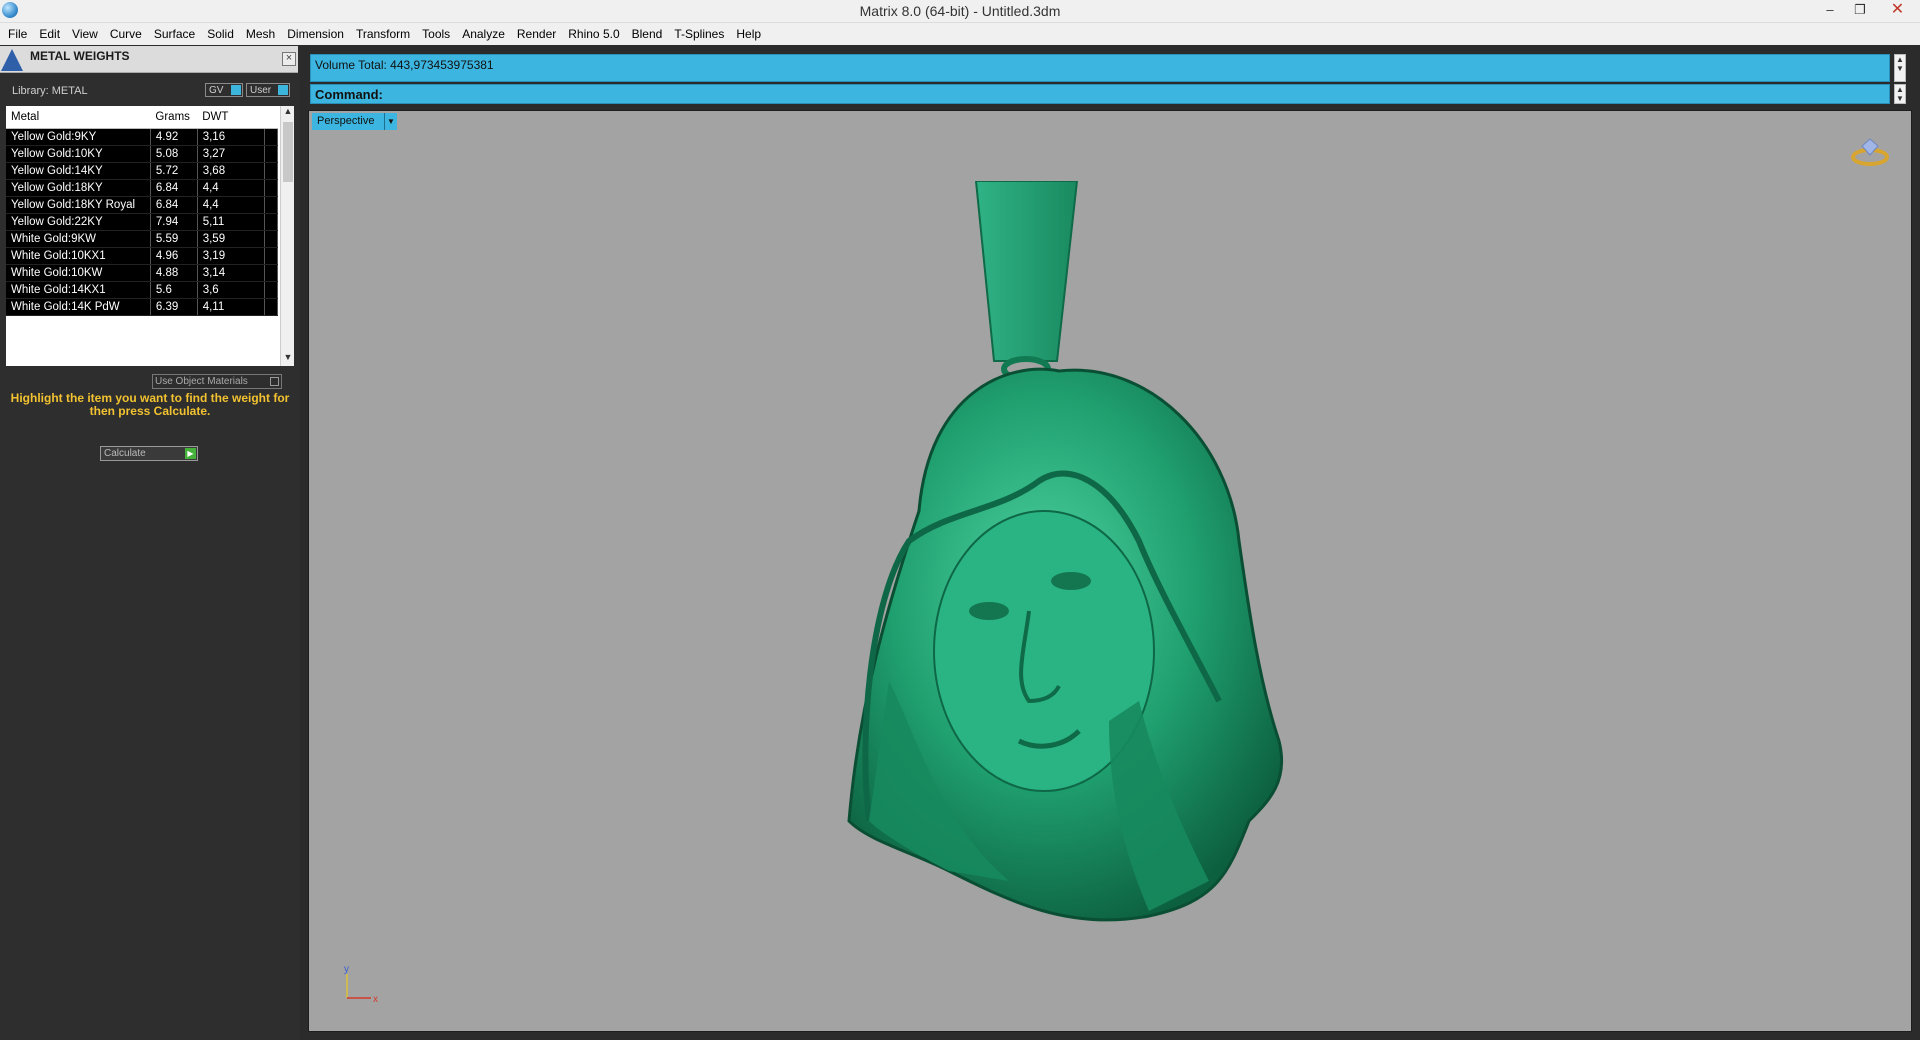  What do you see at coordinates (346, 969) in the screenshot?
I see `axis-y-label: y` at bounding box center [346, 969].